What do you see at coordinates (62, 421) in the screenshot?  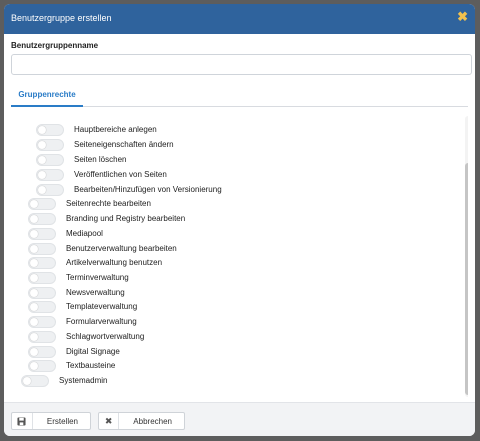 I see `create-button-label: Erstellen` at bounding box center [62, 421].